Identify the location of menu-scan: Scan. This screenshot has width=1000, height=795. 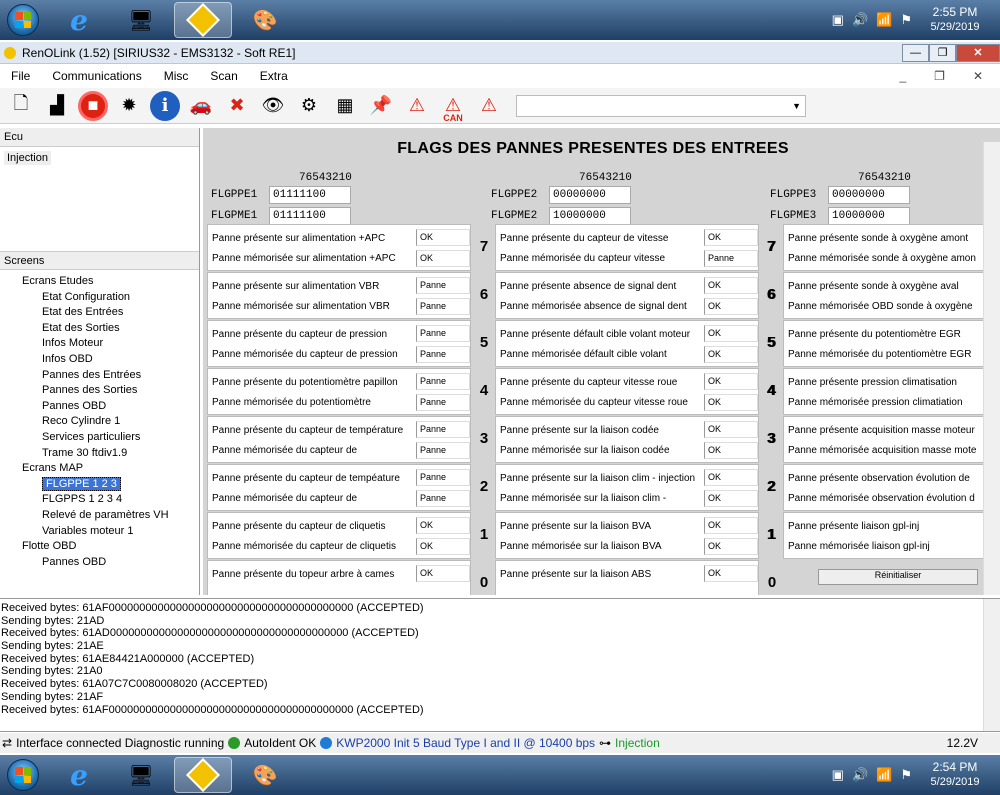
(223, 76).